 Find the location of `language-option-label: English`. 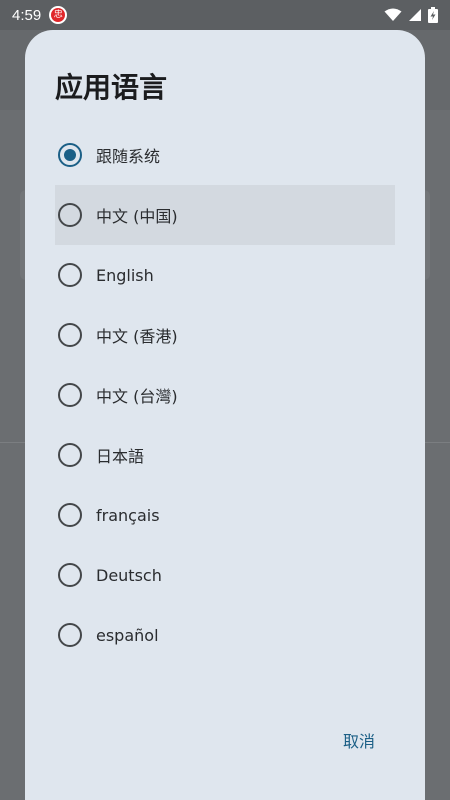

language-option-label: English is located at coordinates (125, 275).